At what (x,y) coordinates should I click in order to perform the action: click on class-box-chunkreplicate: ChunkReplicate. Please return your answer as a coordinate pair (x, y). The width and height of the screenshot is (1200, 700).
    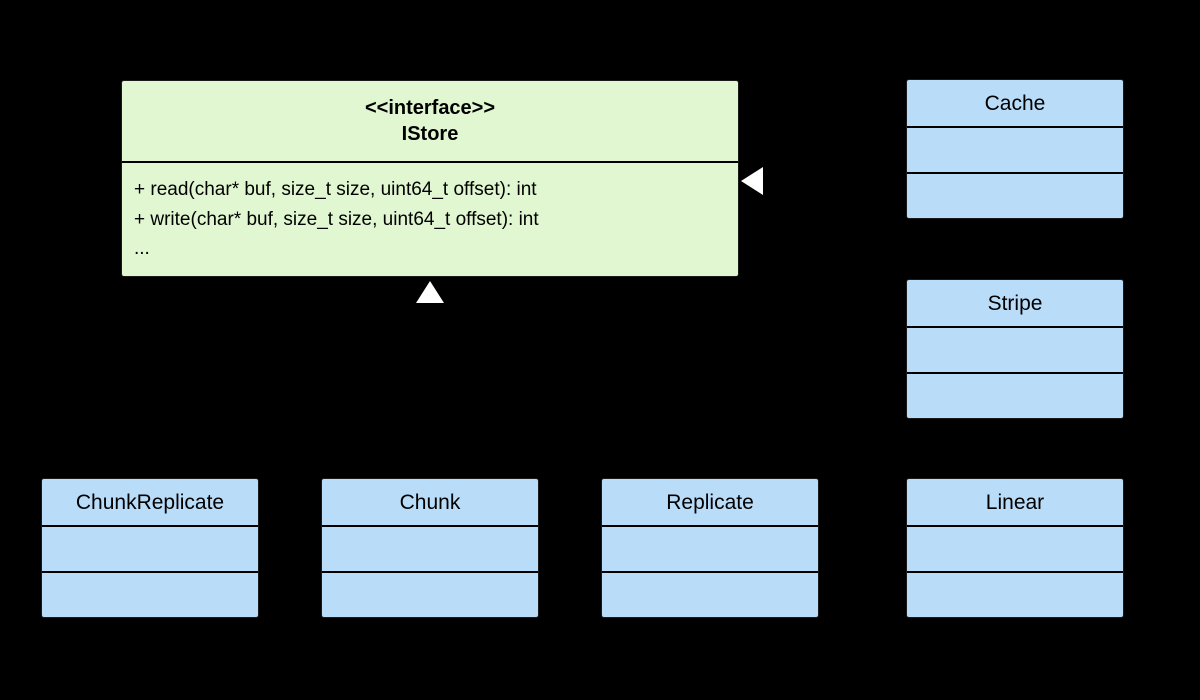
    Looking at the image, I should click on (150, 548).